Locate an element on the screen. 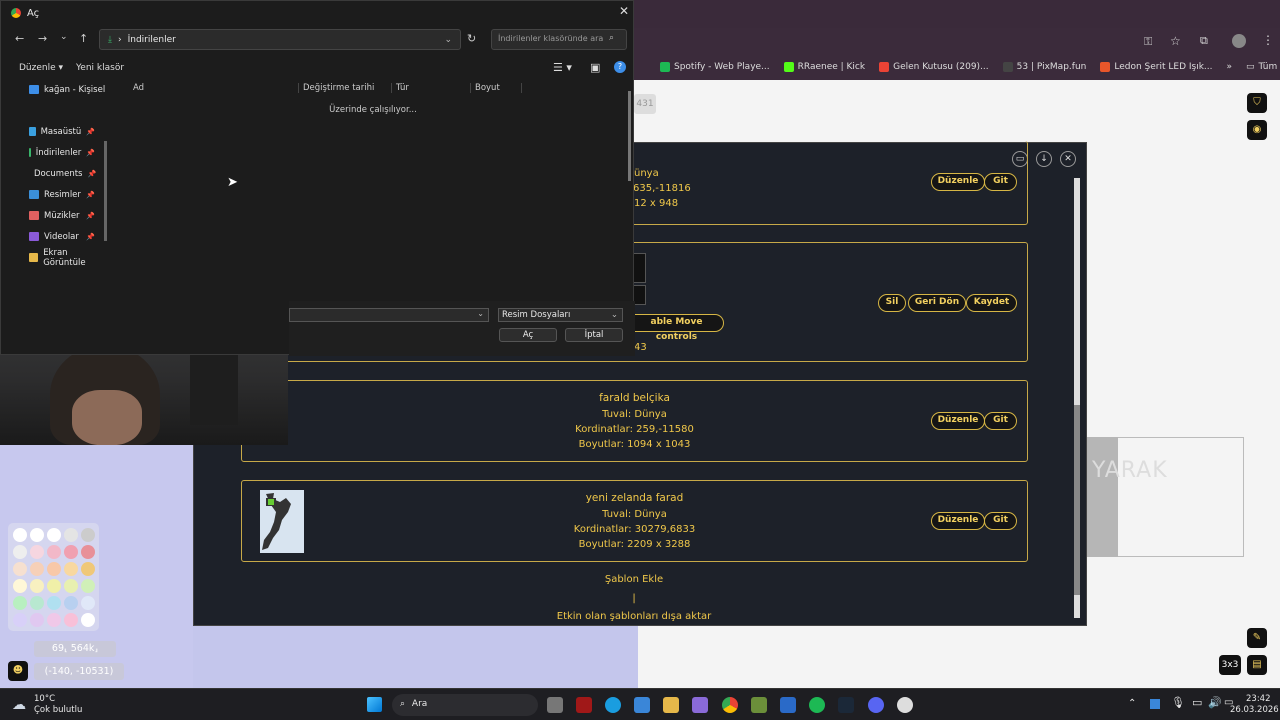 The image size is (1280, 720). github-icon is located at coordinates (905, 705).